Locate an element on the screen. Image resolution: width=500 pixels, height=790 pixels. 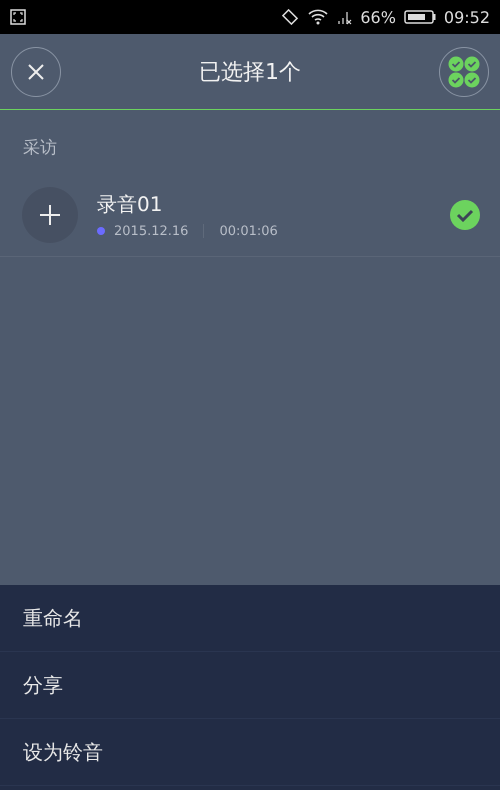
signal-icon is located at coordinates (344, 17).